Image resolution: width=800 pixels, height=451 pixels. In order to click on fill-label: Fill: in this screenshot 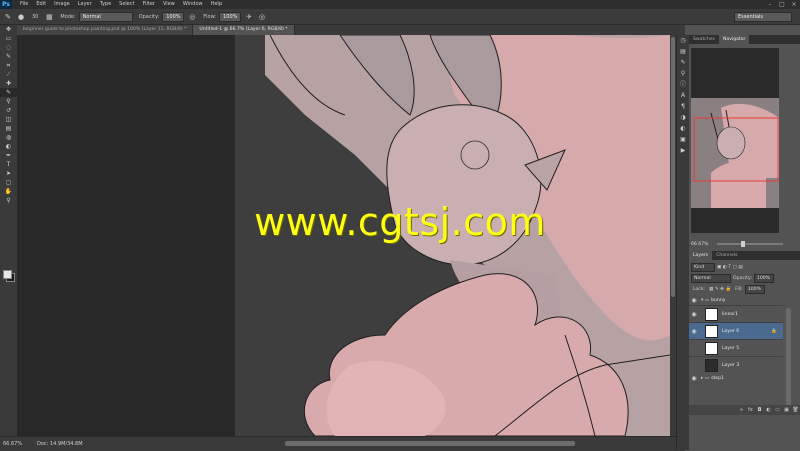, I will do `click(739, 289)`.